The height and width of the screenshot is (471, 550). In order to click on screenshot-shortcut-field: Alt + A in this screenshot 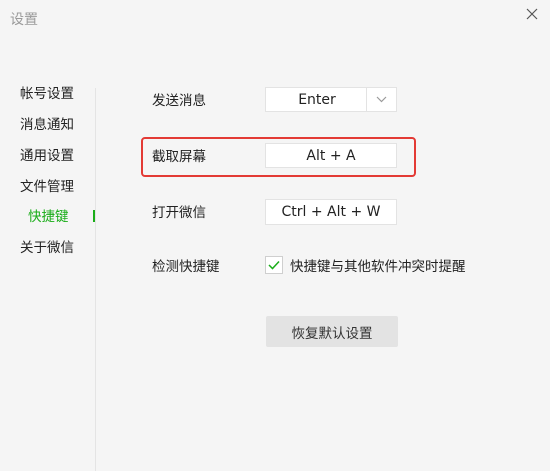, I will do `click(331, 155)`.